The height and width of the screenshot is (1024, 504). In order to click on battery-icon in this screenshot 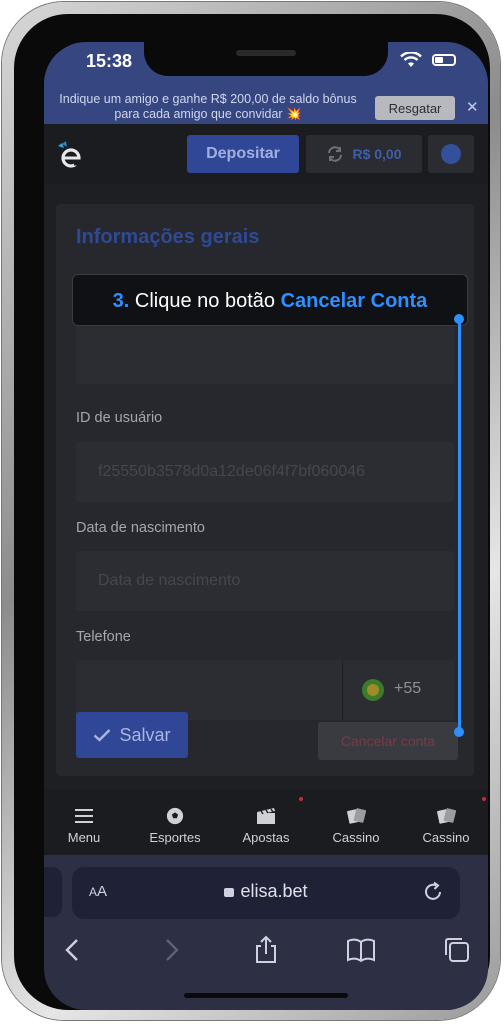, I will do `click(444, 60)`.